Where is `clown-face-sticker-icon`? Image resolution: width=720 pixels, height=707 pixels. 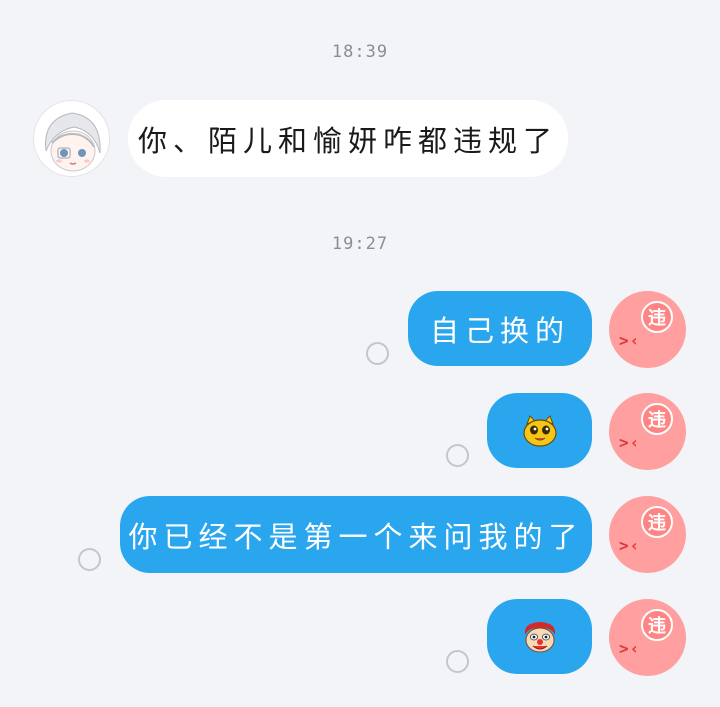
clown-face-sticker-icon is located at coordinates (539, 636).